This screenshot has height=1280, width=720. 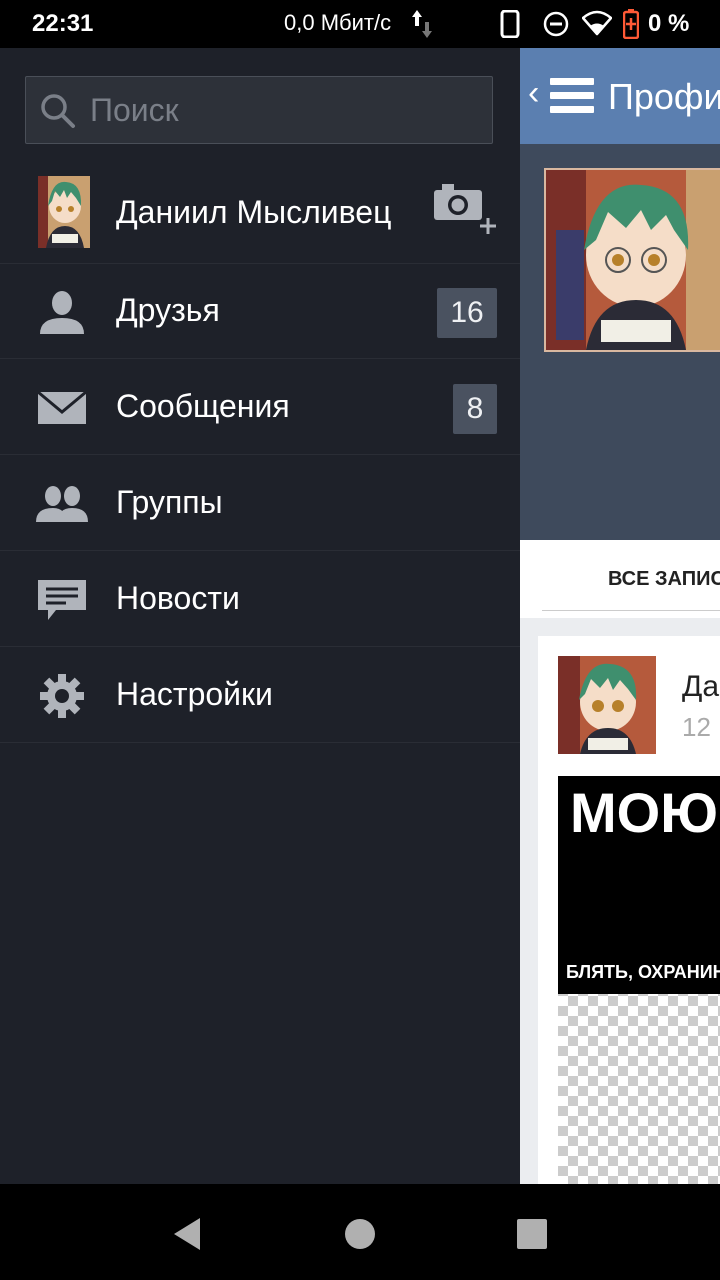 I want to click on page-title: Профиль, so click(x=664, y=96).